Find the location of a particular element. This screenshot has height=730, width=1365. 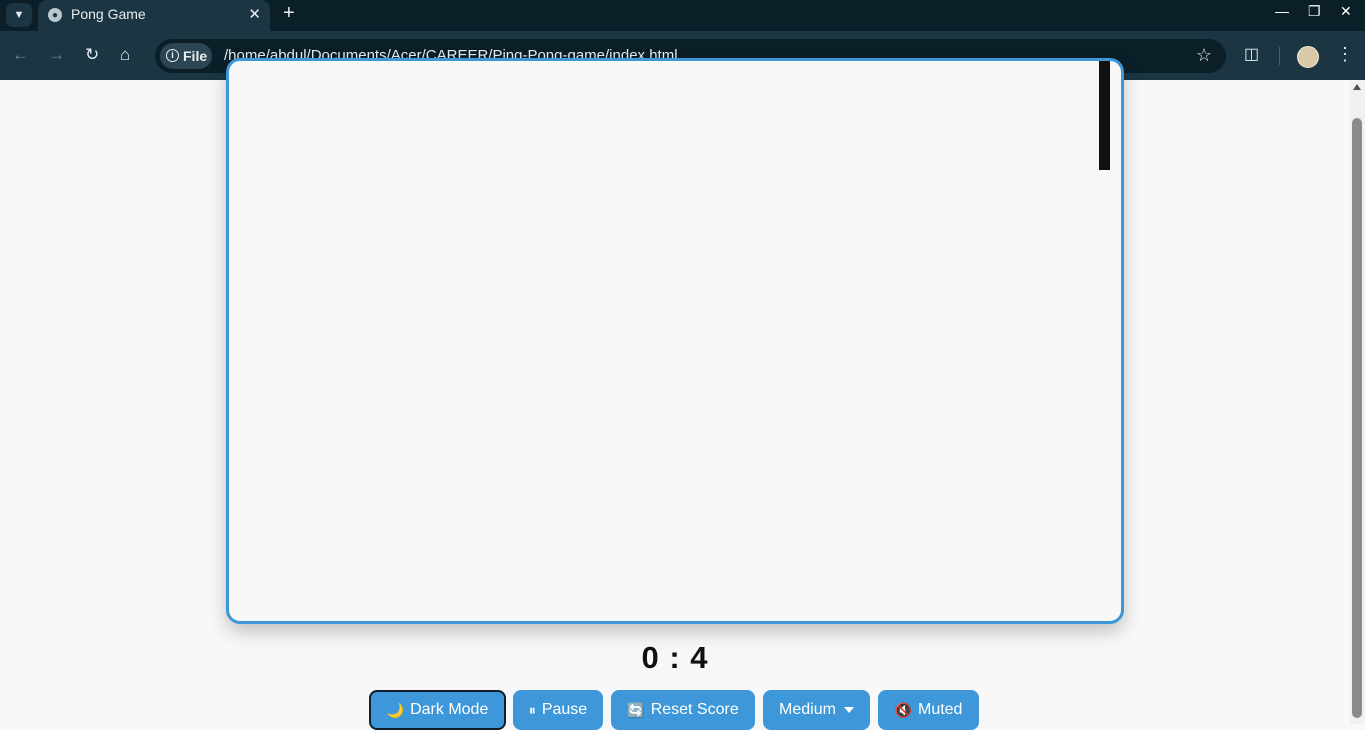

reset-score-button: 🔄 Reset Score is located at coordinates (683, 710).